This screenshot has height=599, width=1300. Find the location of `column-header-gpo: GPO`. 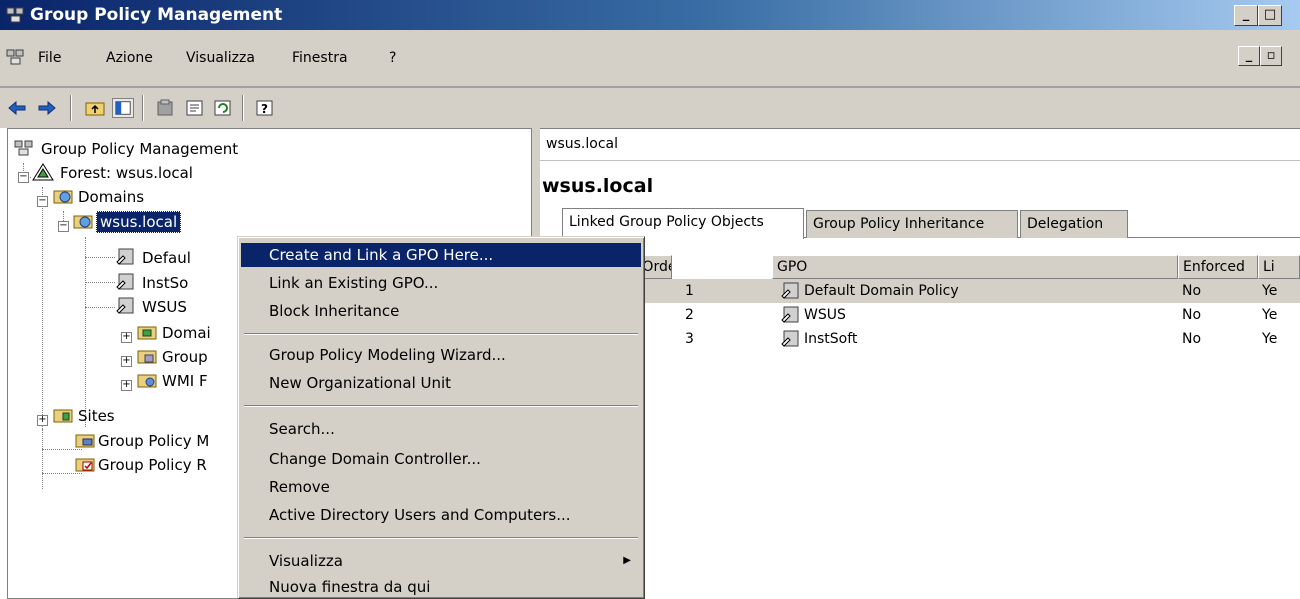

column-header-gpo: GPO is located at coordinates (975, 267).